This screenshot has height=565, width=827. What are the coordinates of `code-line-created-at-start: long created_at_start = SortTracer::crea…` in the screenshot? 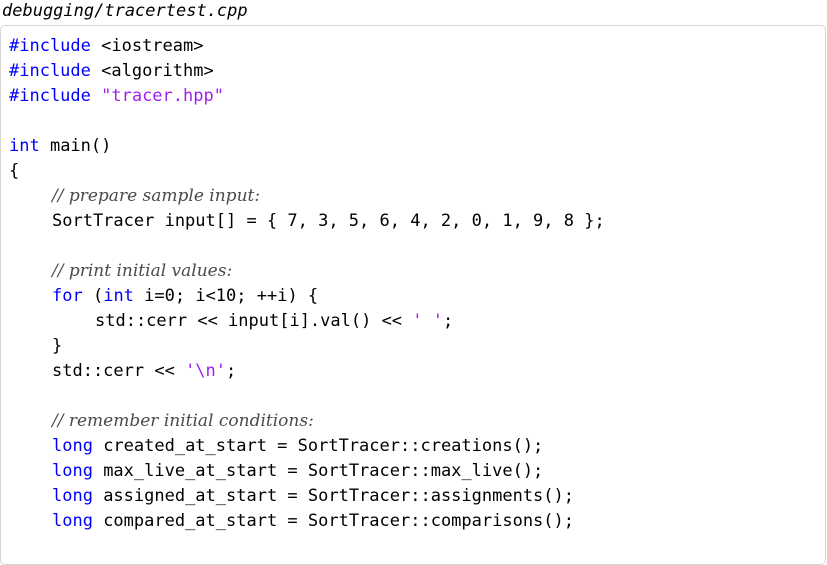 It's located at (307, 446).